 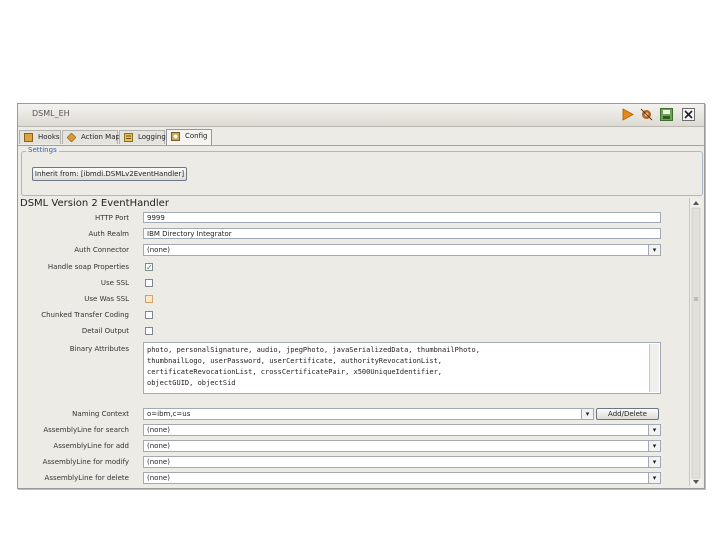 I want to click on tab-config: Config, so click(x=189, y=137).